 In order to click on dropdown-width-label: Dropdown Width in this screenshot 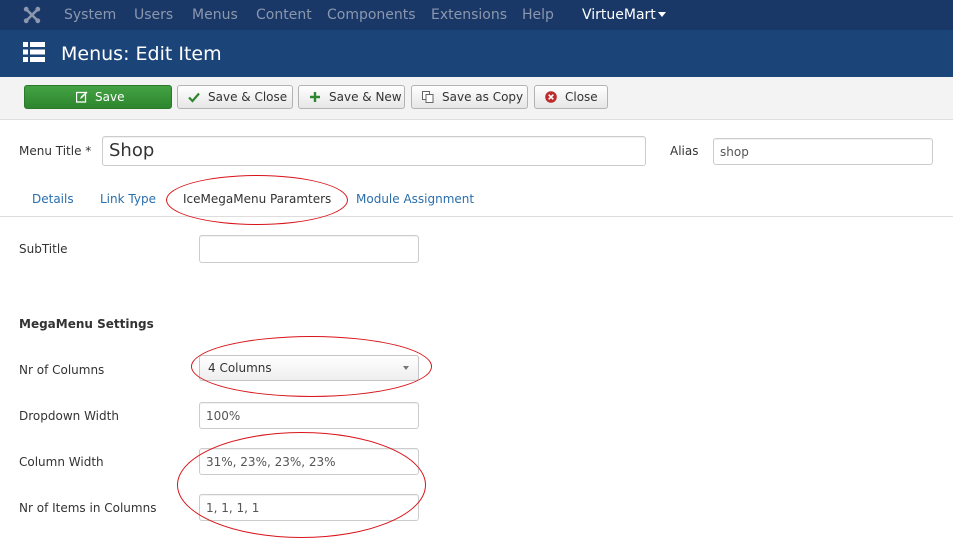, I will do `click(69, 416)`.